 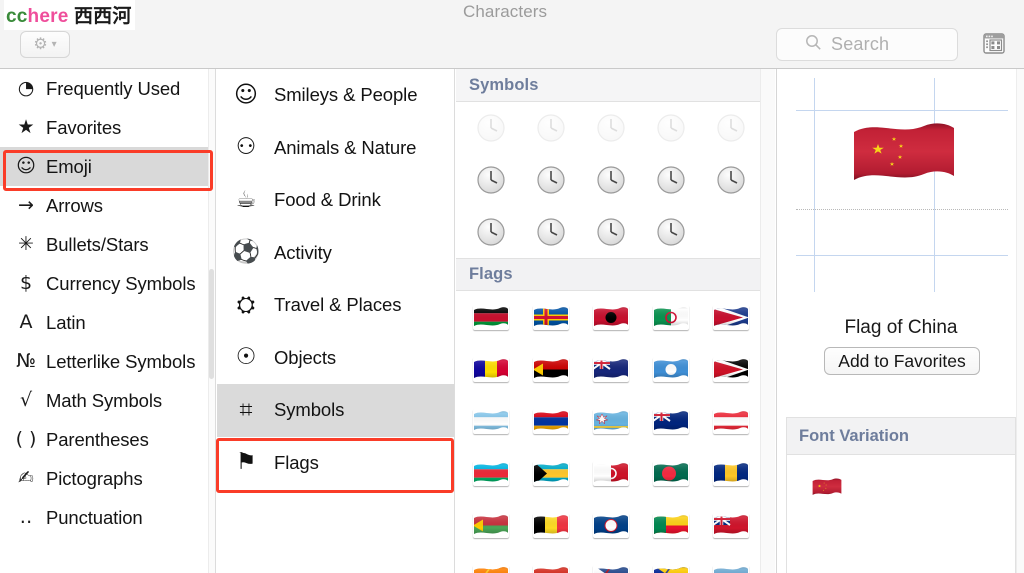 I want to click on clock-face-two-thirty, so click(x=551, y=180).